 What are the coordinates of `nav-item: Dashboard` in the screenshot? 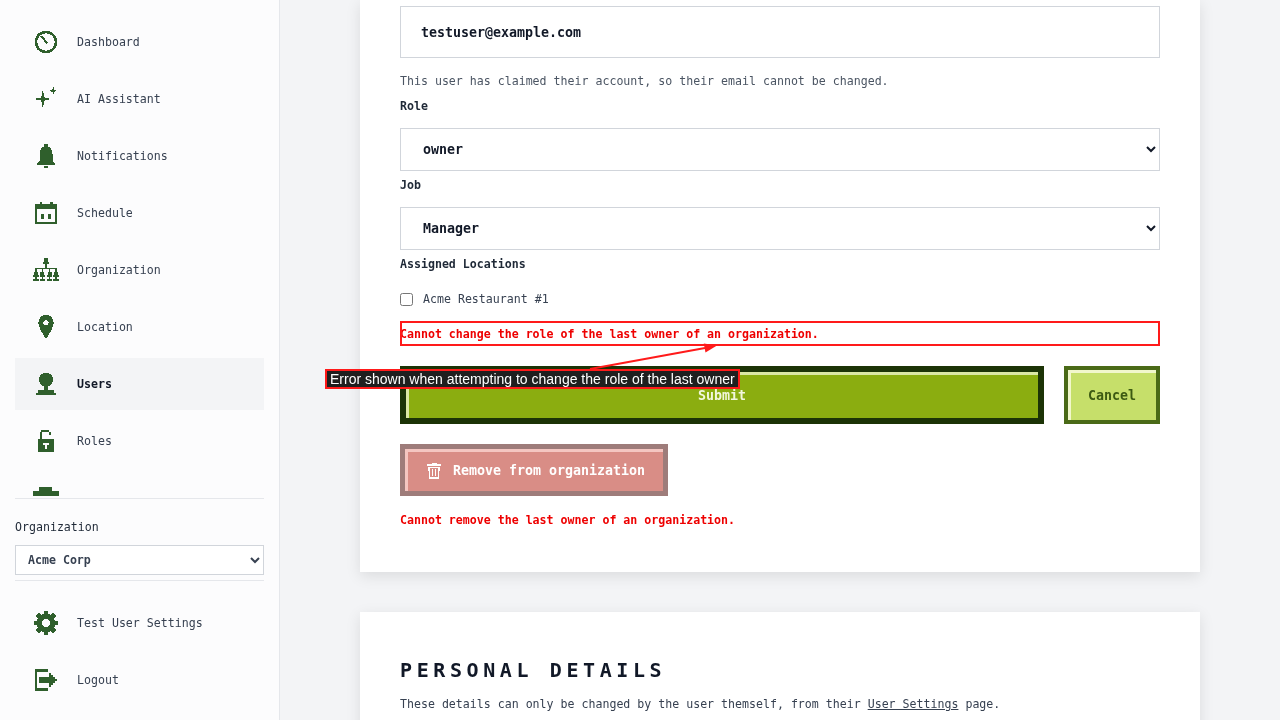 It's located at (139, 42).